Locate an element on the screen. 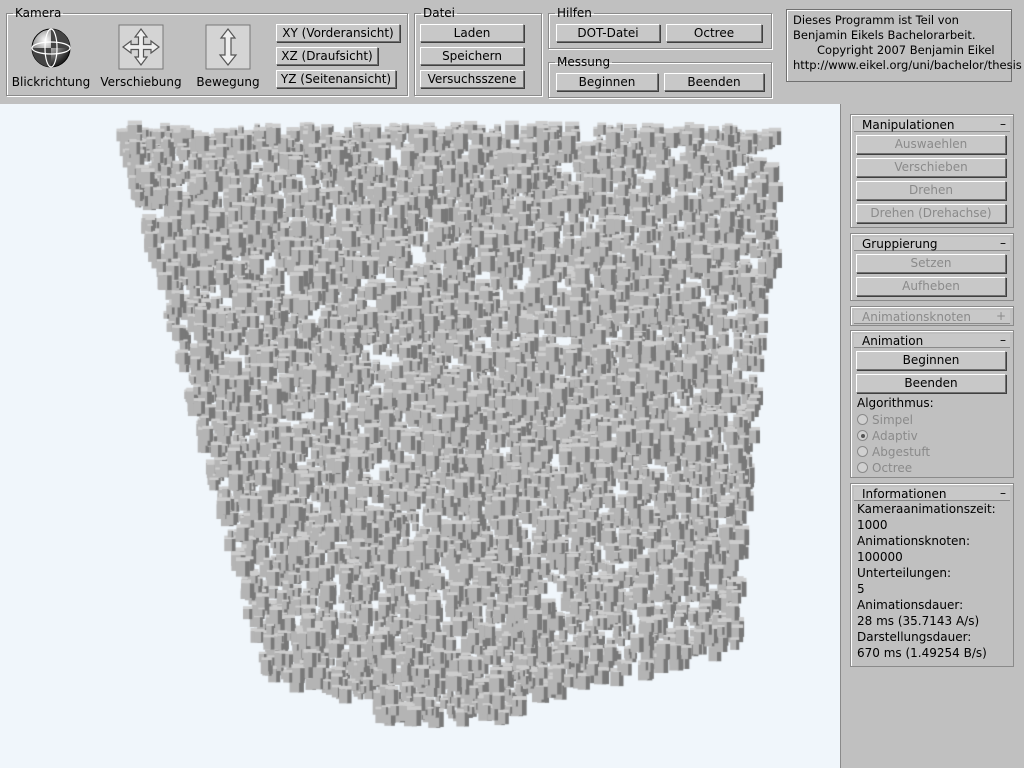 The width and height of the screenshot is (1024, 768). algo-radio-octree: Octree is located at coordinates (884, 468).